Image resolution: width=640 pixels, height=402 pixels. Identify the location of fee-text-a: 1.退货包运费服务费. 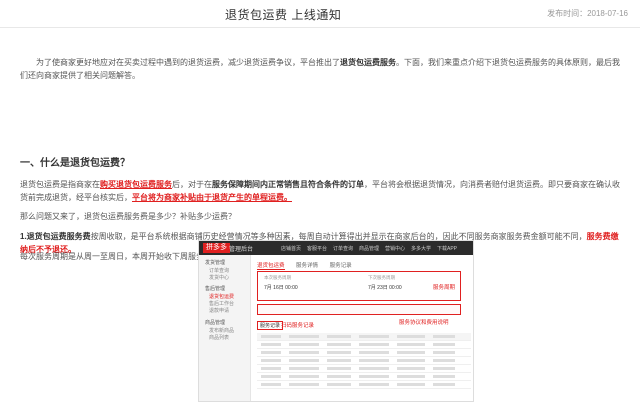
(55, 236).